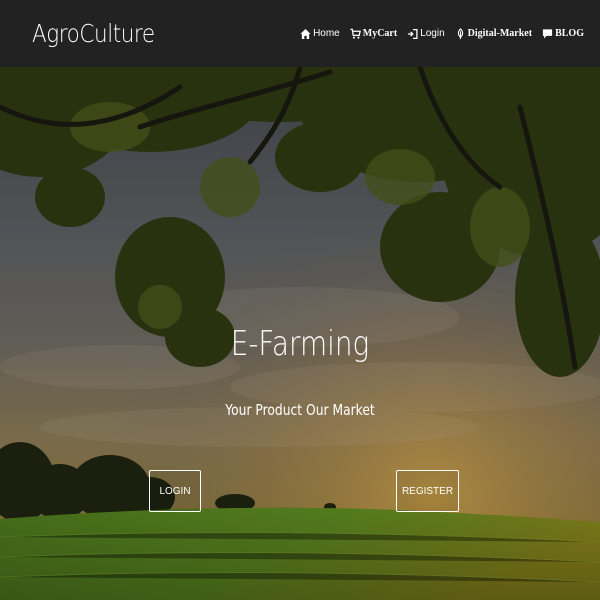 The width and height of the screenshot is (600, 600). Describe the element at coordinates (300, 410) in the screenshot. I see `hero-subtitle: Your Product Our Market` at that location.